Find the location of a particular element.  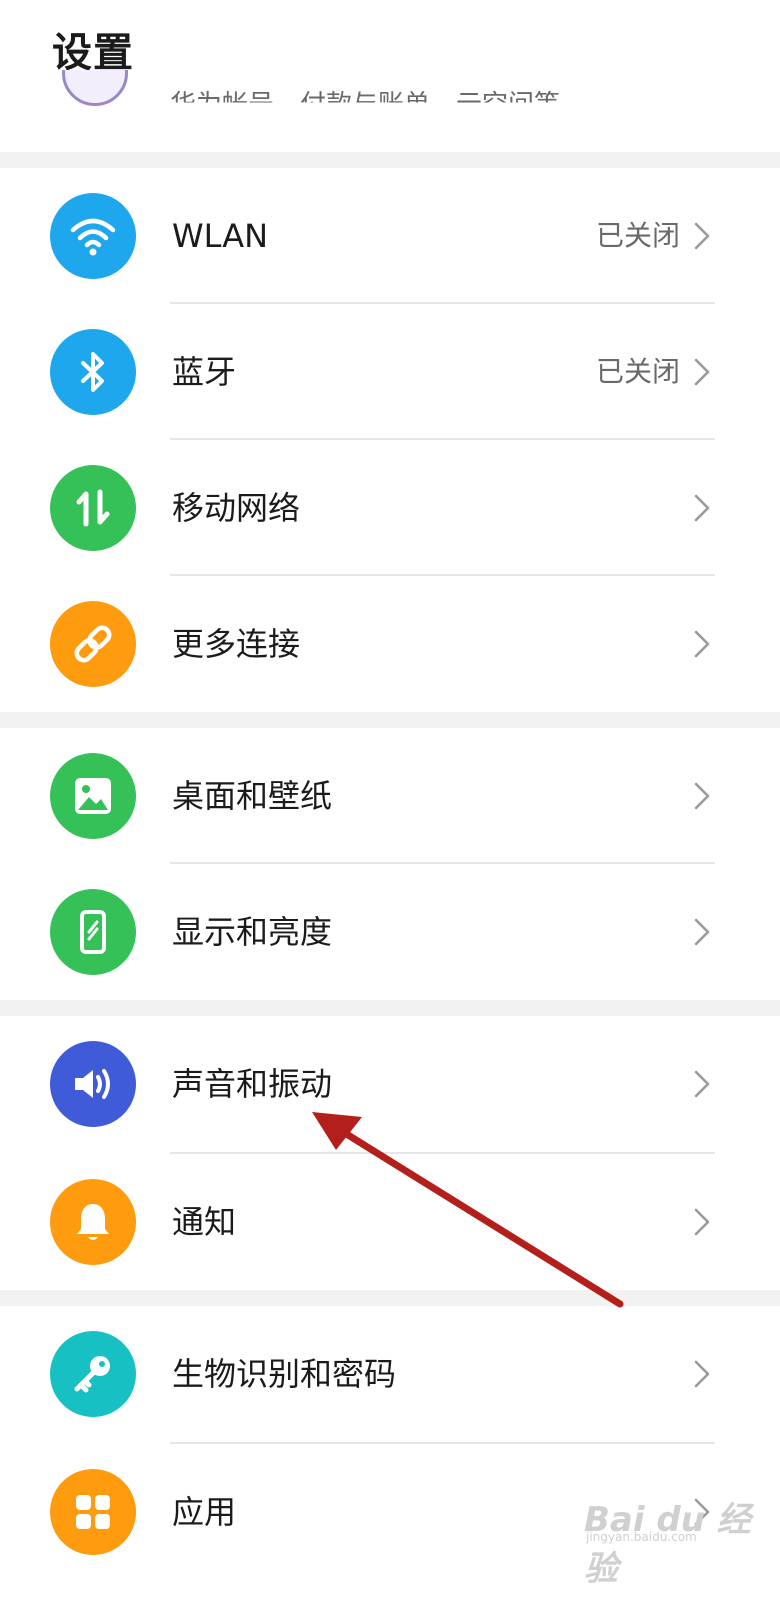

wallpaper-icon is located at coordinates (93, 796).